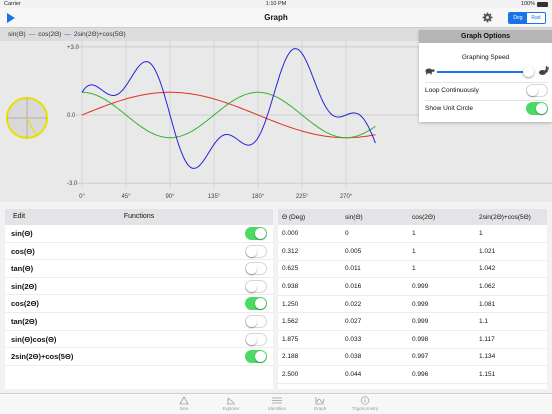 The image size is (552, 414). I want to click on function-name: tan(2Θ), so click(24, 321).